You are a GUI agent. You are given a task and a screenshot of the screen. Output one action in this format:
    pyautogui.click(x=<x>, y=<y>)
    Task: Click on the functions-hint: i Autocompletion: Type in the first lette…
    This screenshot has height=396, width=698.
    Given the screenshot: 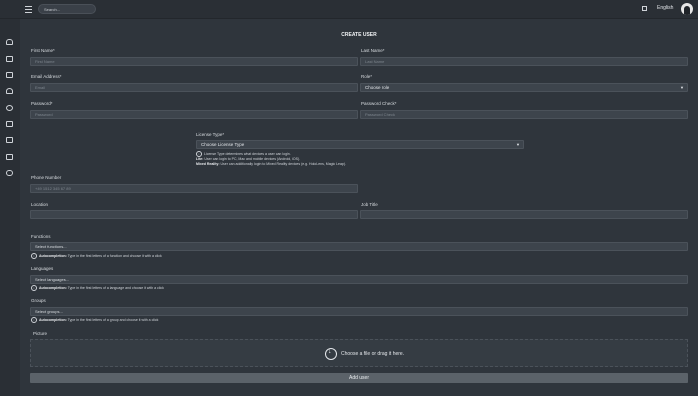 What is the action you would take?
    pyautogui.click(x=96, y=256)
    